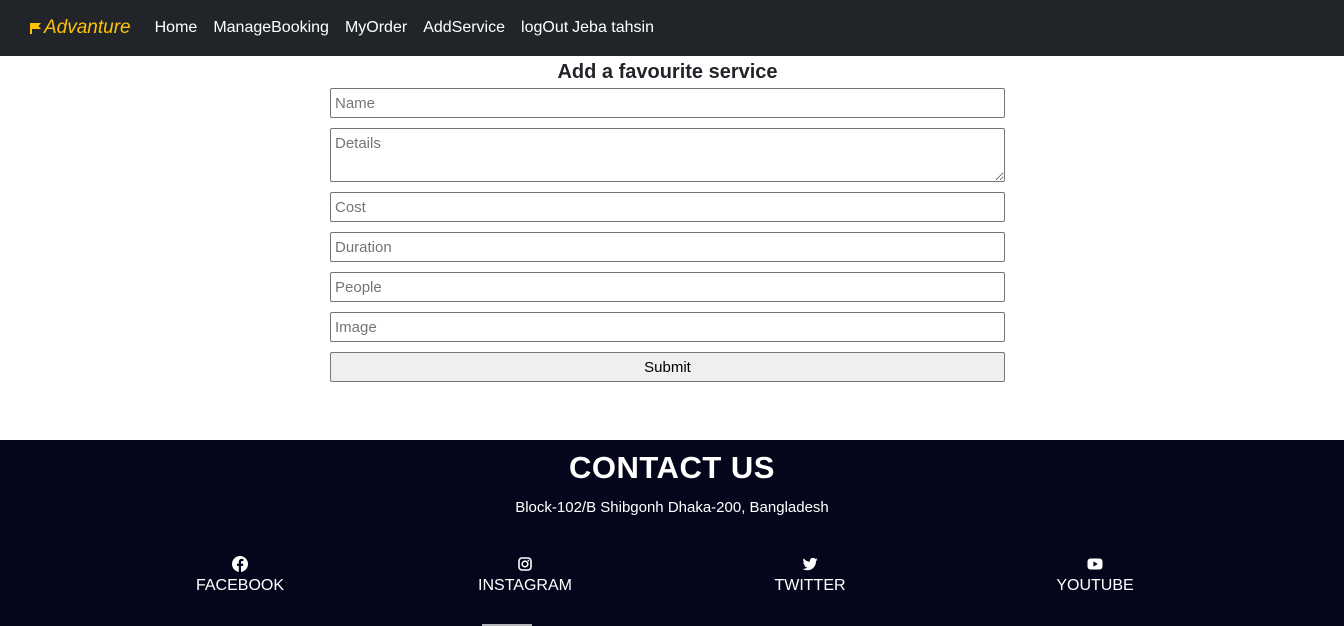  I want to click on cost-input, so click(667, 207).